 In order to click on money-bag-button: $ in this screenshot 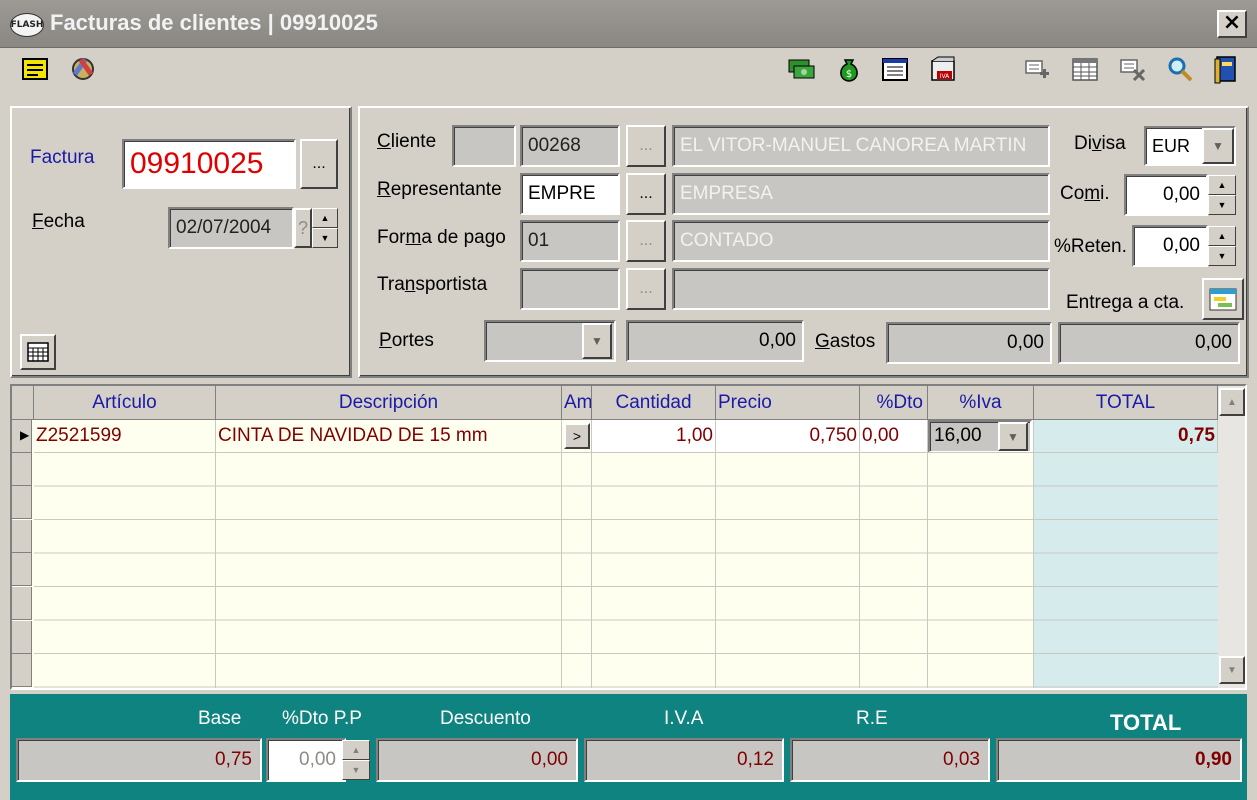, I will do `click(849, 69)`.